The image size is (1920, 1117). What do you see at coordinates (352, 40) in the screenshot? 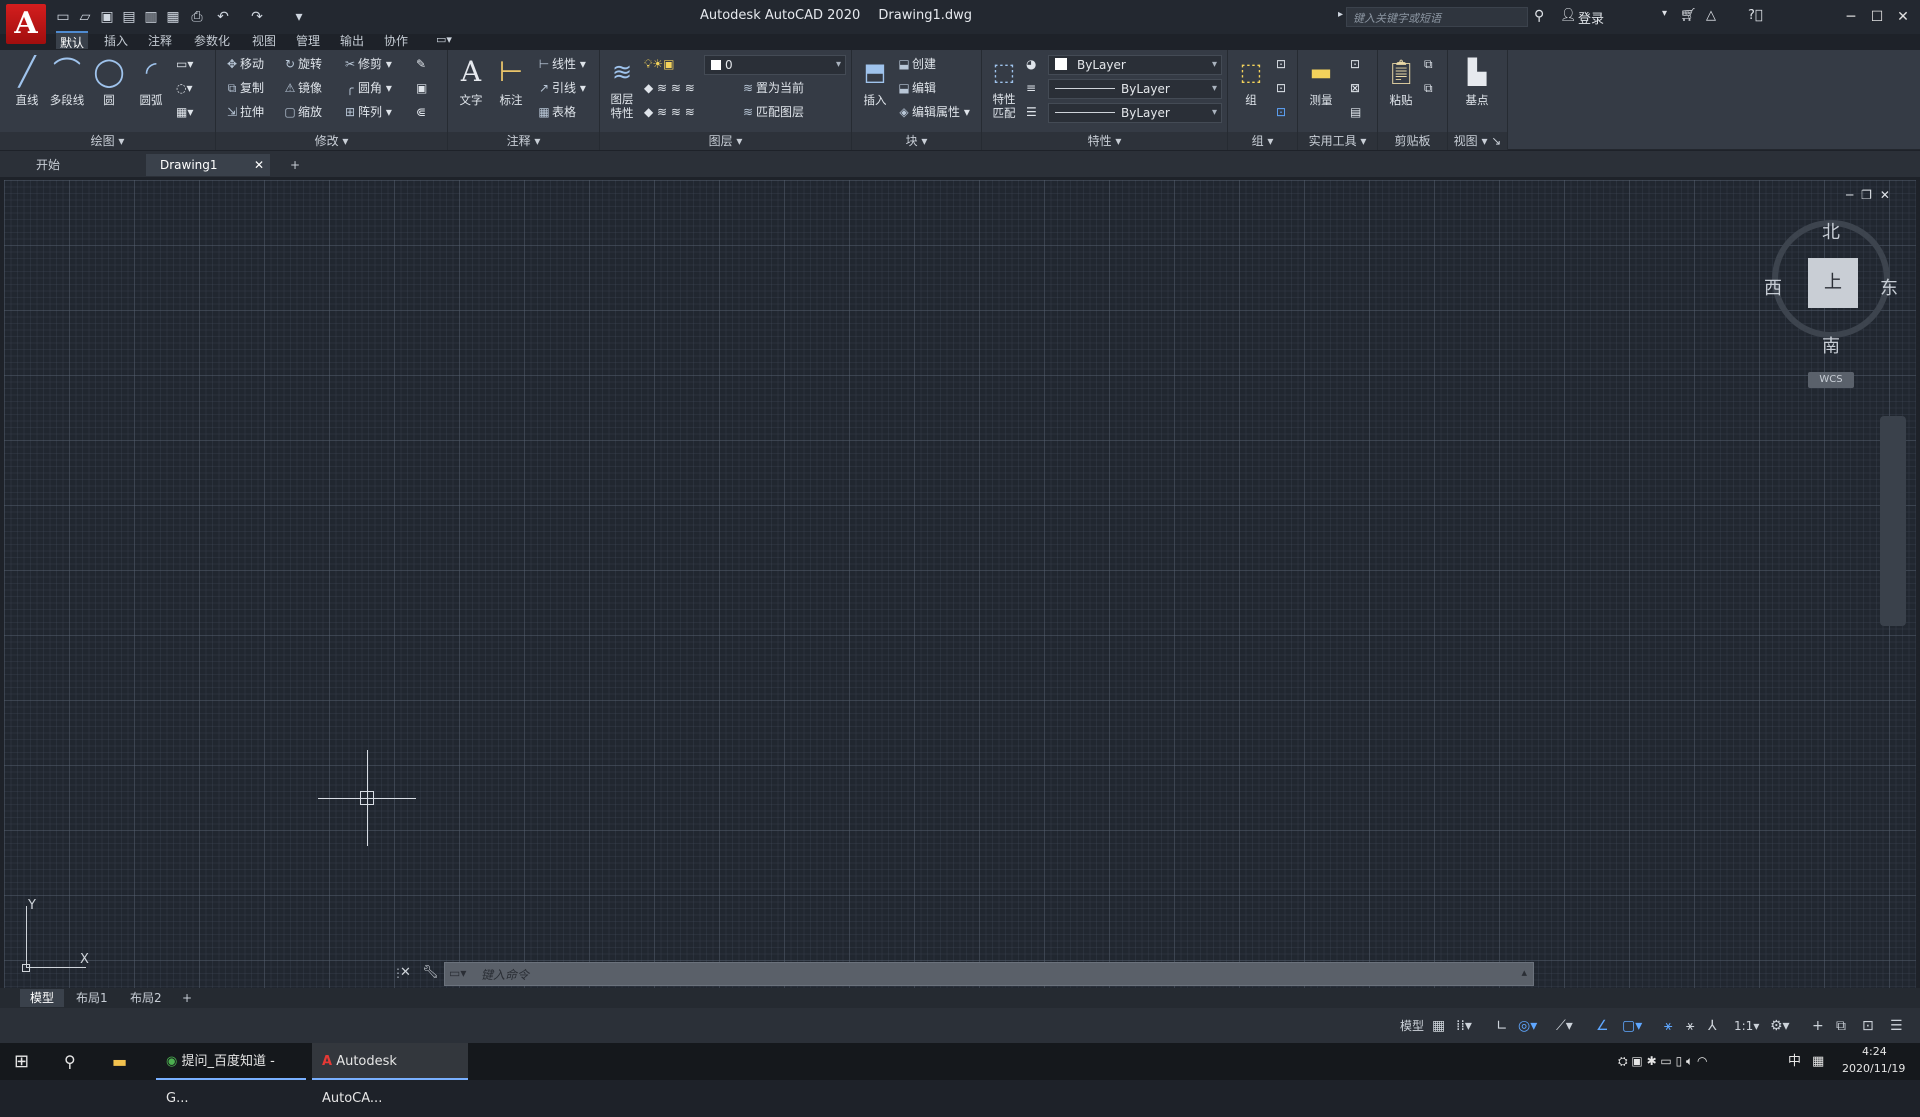
I see `tab-output: 输出` at bounding box center [352, 40].